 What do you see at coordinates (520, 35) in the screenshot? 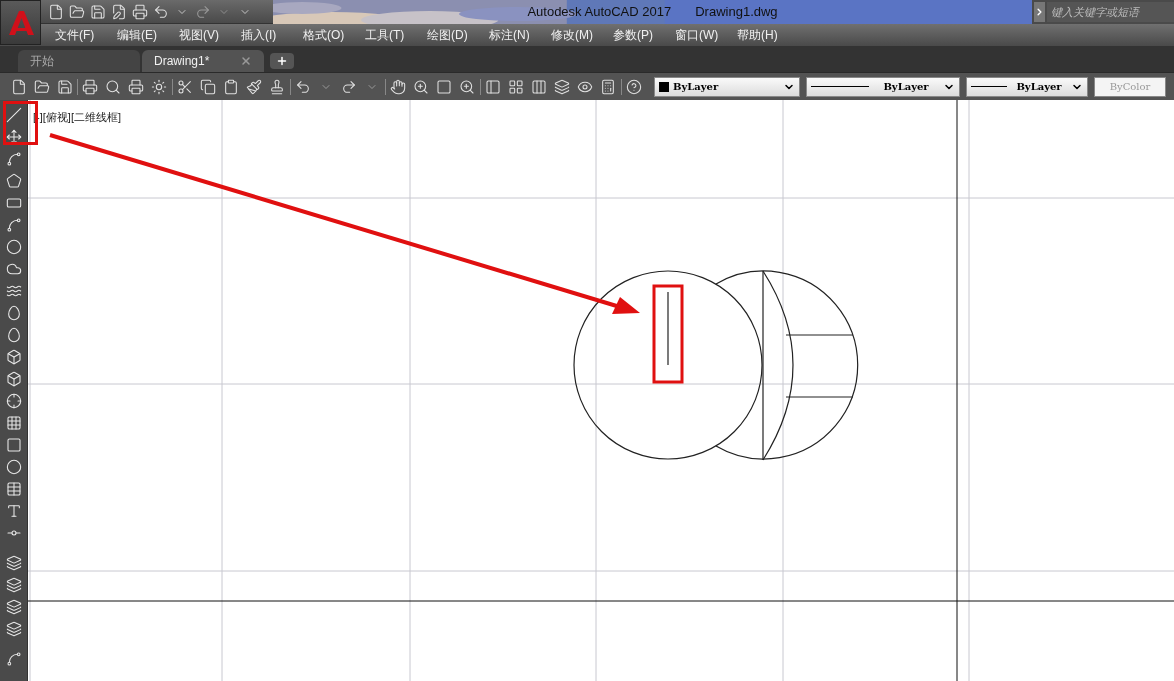
I see `menu-item: 标注(N)` at bounding box center [520, 35].